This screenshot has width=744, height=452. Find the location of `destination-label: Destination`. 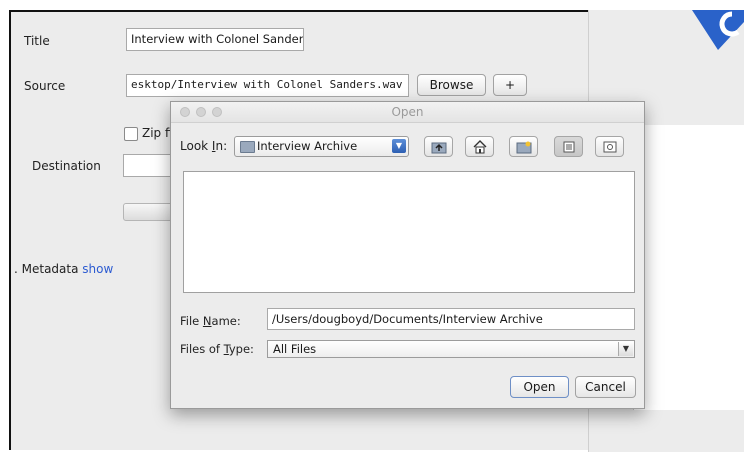

destination-label: Destination is located at coordinates (66, 166).